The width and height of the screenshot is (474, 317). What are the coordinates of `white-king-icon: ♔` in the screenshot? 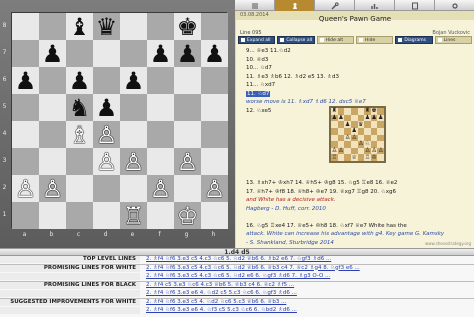 It's located at (188, 216).